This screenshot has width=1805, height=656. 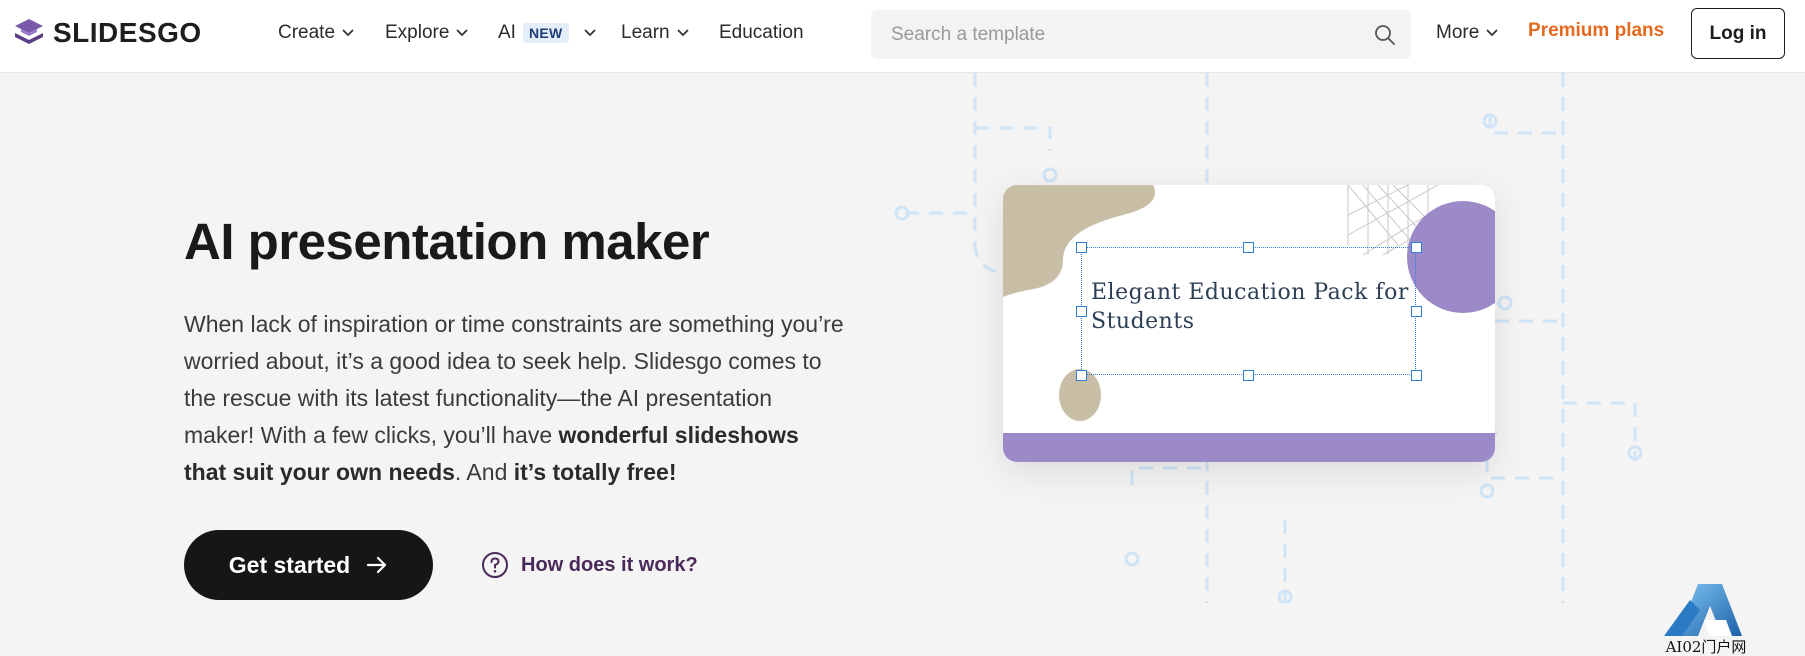 I want to click on nav-ai: AI NEW, so click(x=547, y=33).